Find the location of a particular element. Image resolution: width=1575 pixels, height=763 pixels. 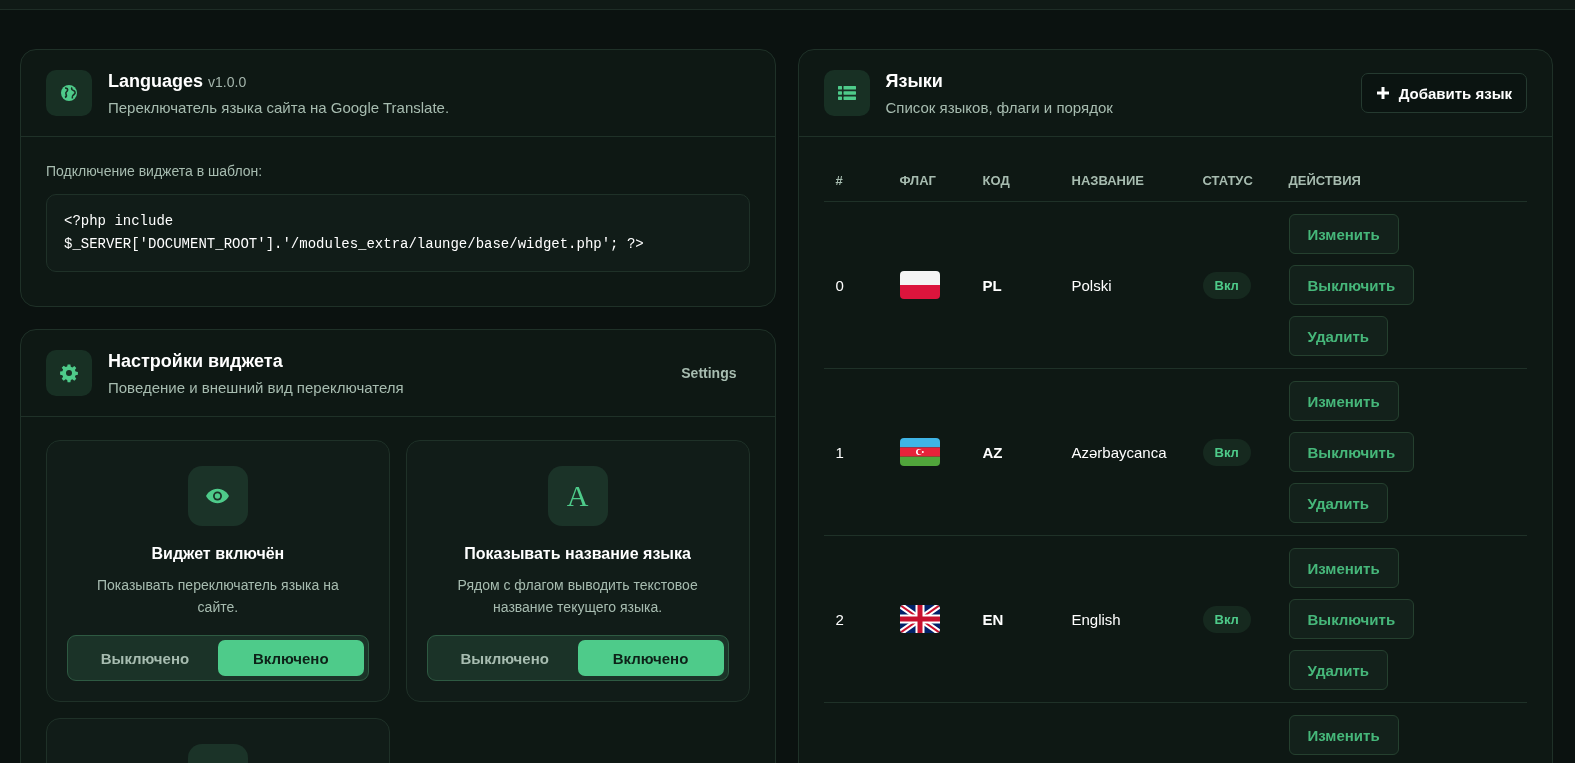

list-icon is located at coordinates (846, 93).